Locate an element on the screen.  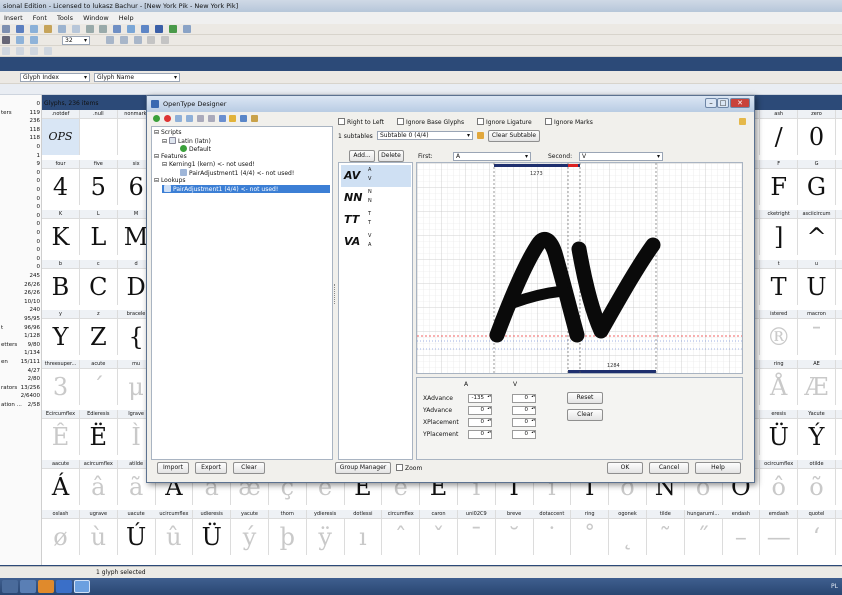
ignore-base-glyphs-checkbox: Ignore Base Glyphs is located at coordinates (430, 122).